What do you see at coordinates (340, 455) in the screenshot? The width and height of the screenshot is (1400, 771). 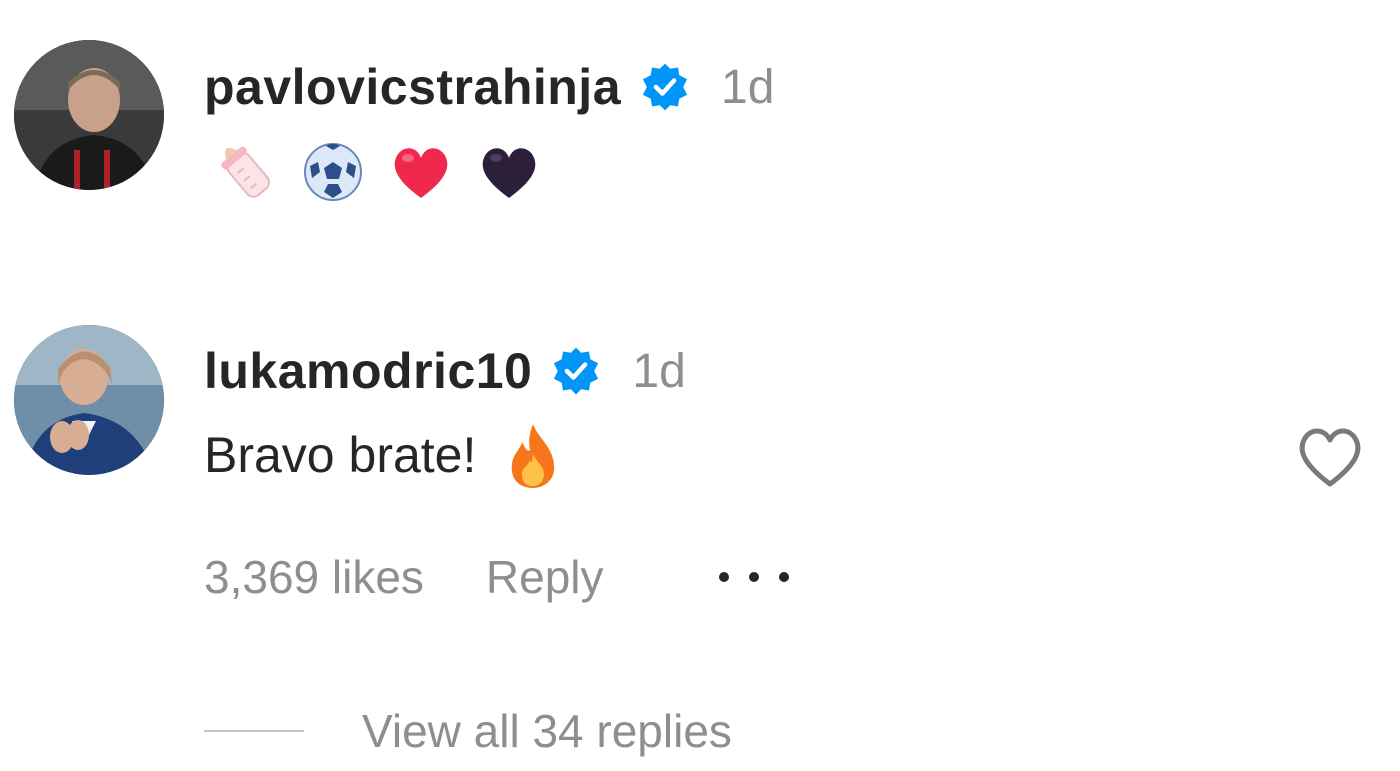 I see `comment-text: Bravo brate!` at bounding box center [340, 455].